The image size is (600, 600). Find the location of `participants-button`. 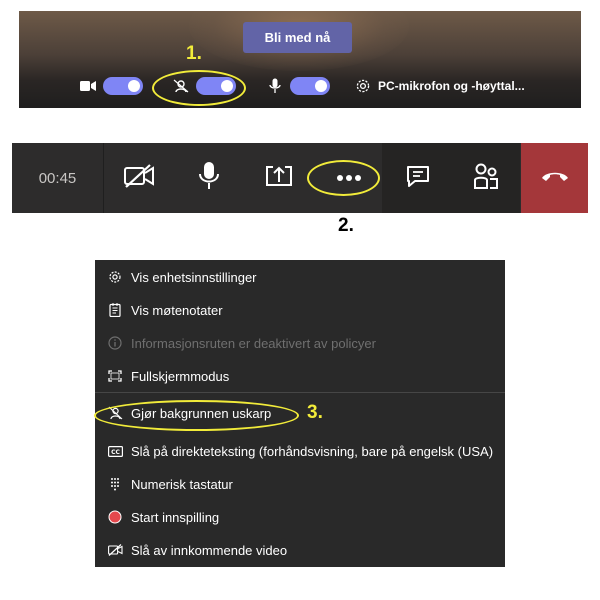

participants-button is located at coordinates (486, 178).